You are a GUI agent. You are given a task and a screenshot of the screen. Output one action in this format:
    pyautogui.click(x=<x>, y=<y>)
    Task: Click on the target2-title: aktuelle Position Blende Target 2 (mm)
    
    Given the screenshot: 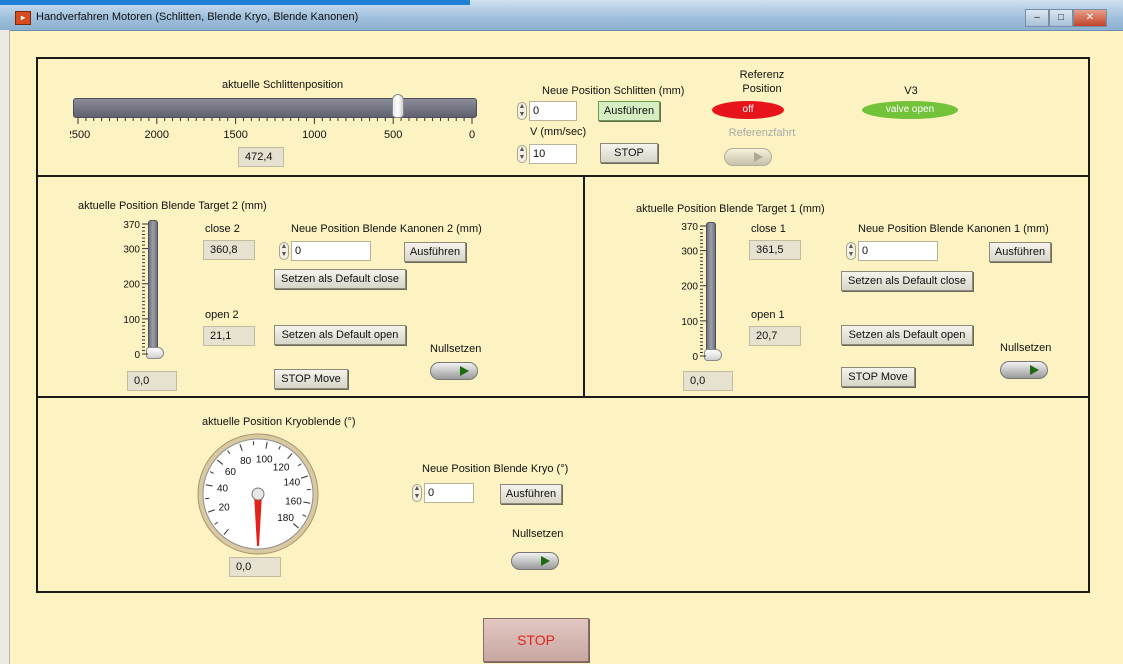 What is the action you would take?
    pyautogui.click(x=172, y=206)
    